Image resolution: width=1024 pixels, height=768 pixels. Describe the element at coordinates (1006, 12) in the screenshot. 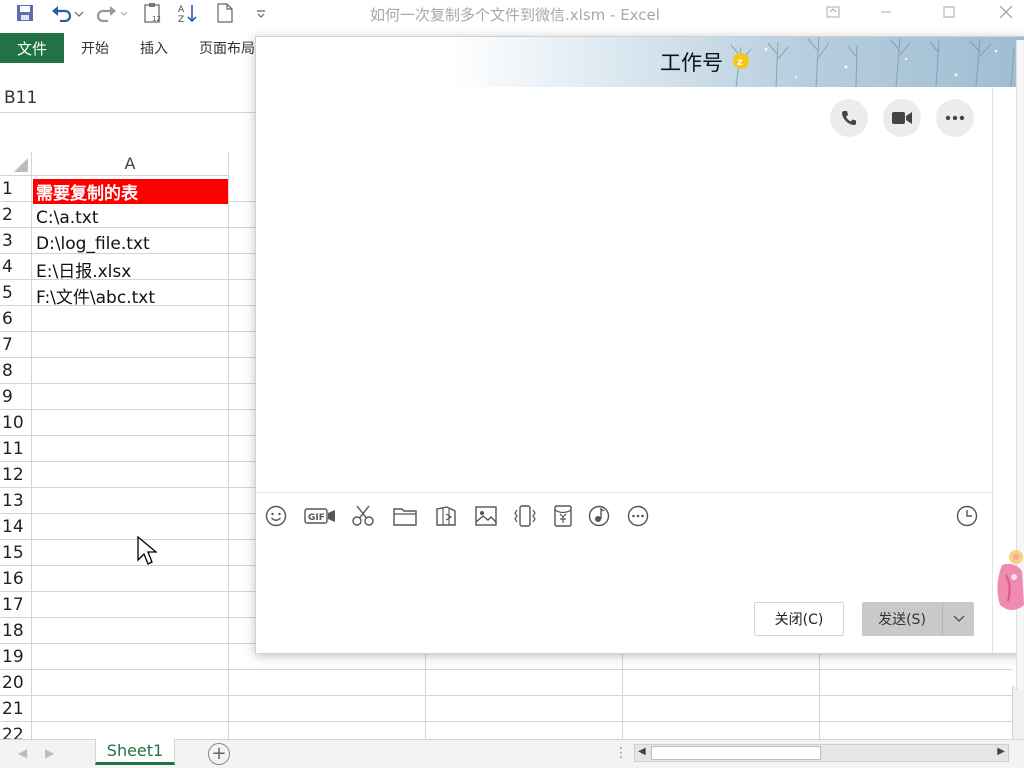

I see `close-window-icon` at that location.